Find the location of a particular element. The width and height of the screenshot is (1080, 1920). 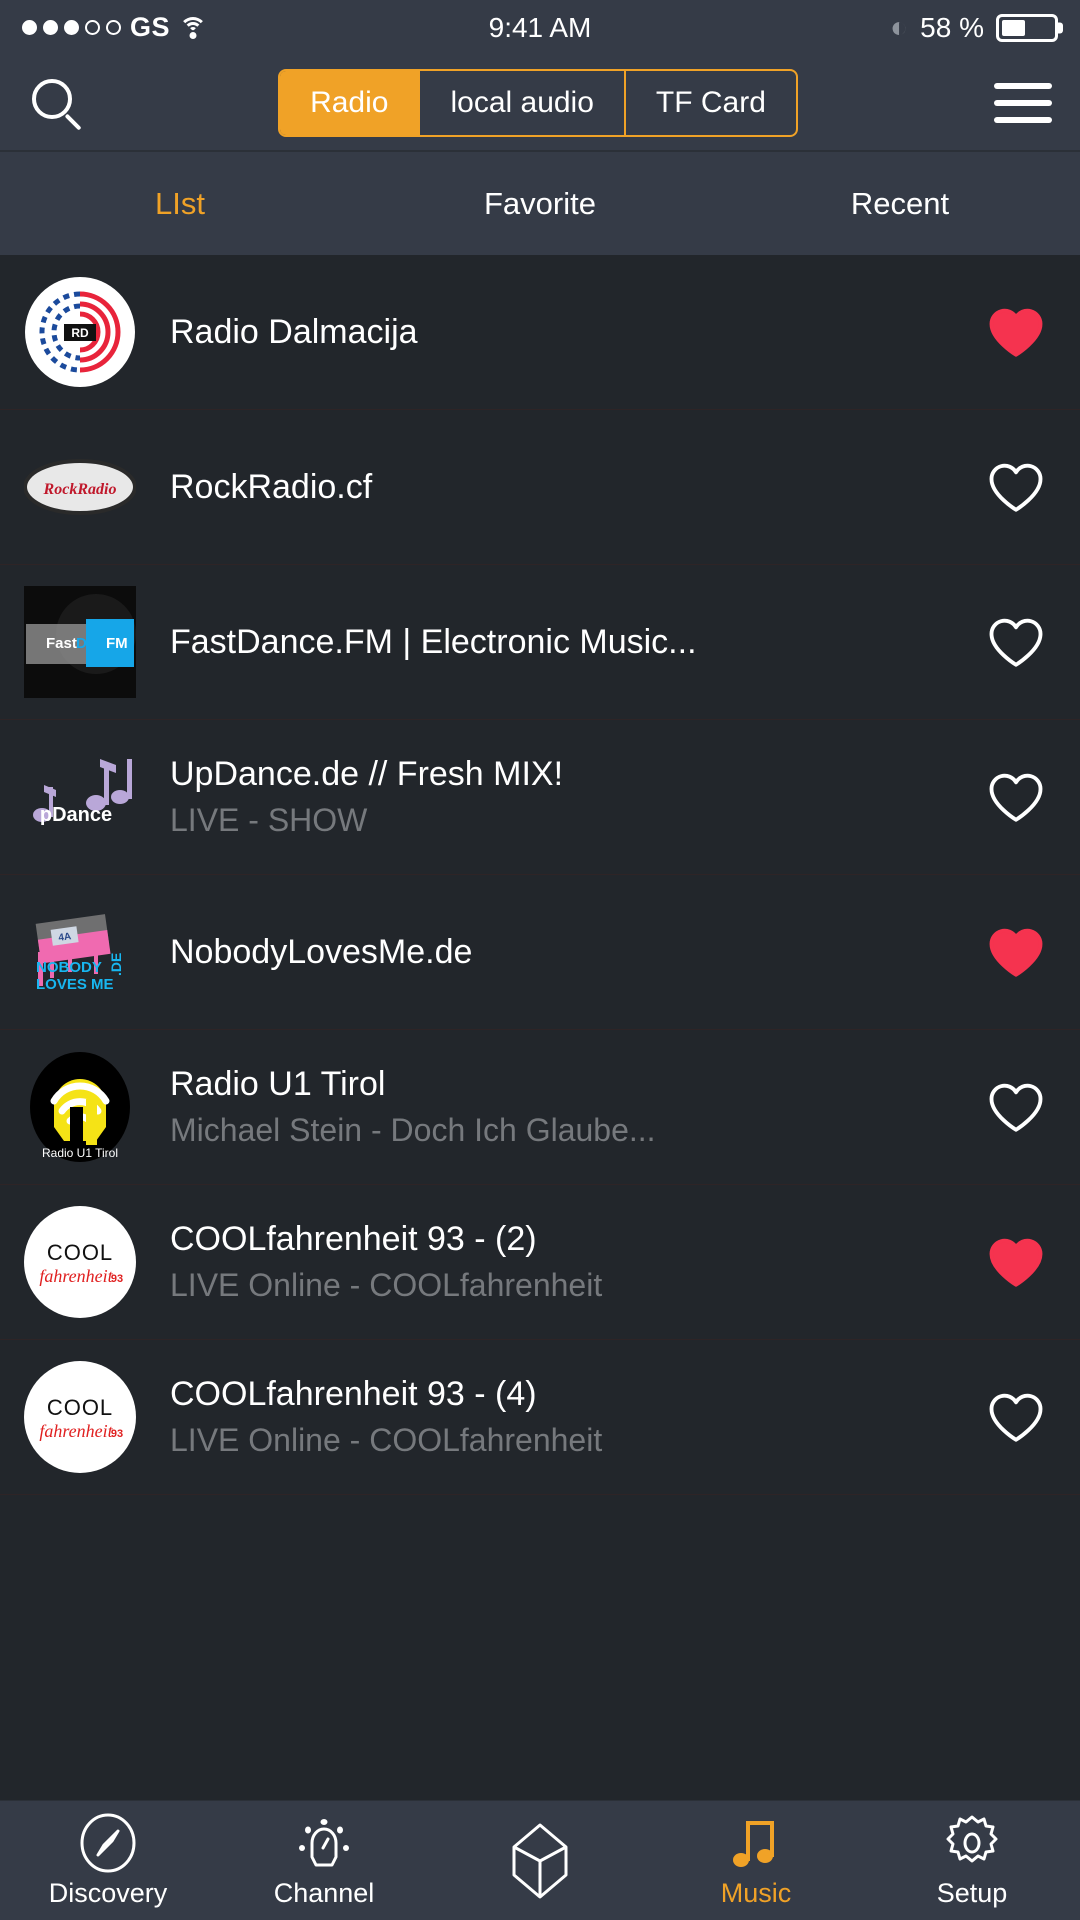

fastdance-fm-logo: Fast Dance FM is located at coordinates (80, 642).